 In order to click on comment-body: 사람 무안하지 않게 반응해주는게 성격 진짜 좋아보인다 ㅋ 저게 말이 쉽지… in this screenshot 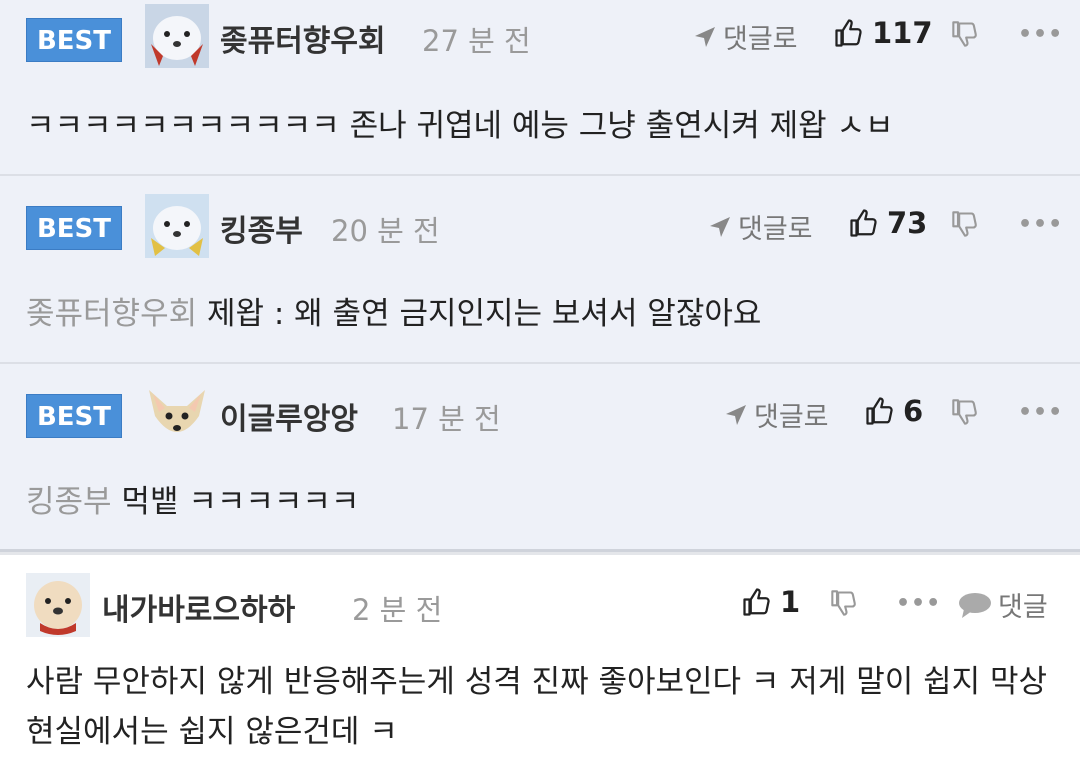, I will do `click(537, 707)`.